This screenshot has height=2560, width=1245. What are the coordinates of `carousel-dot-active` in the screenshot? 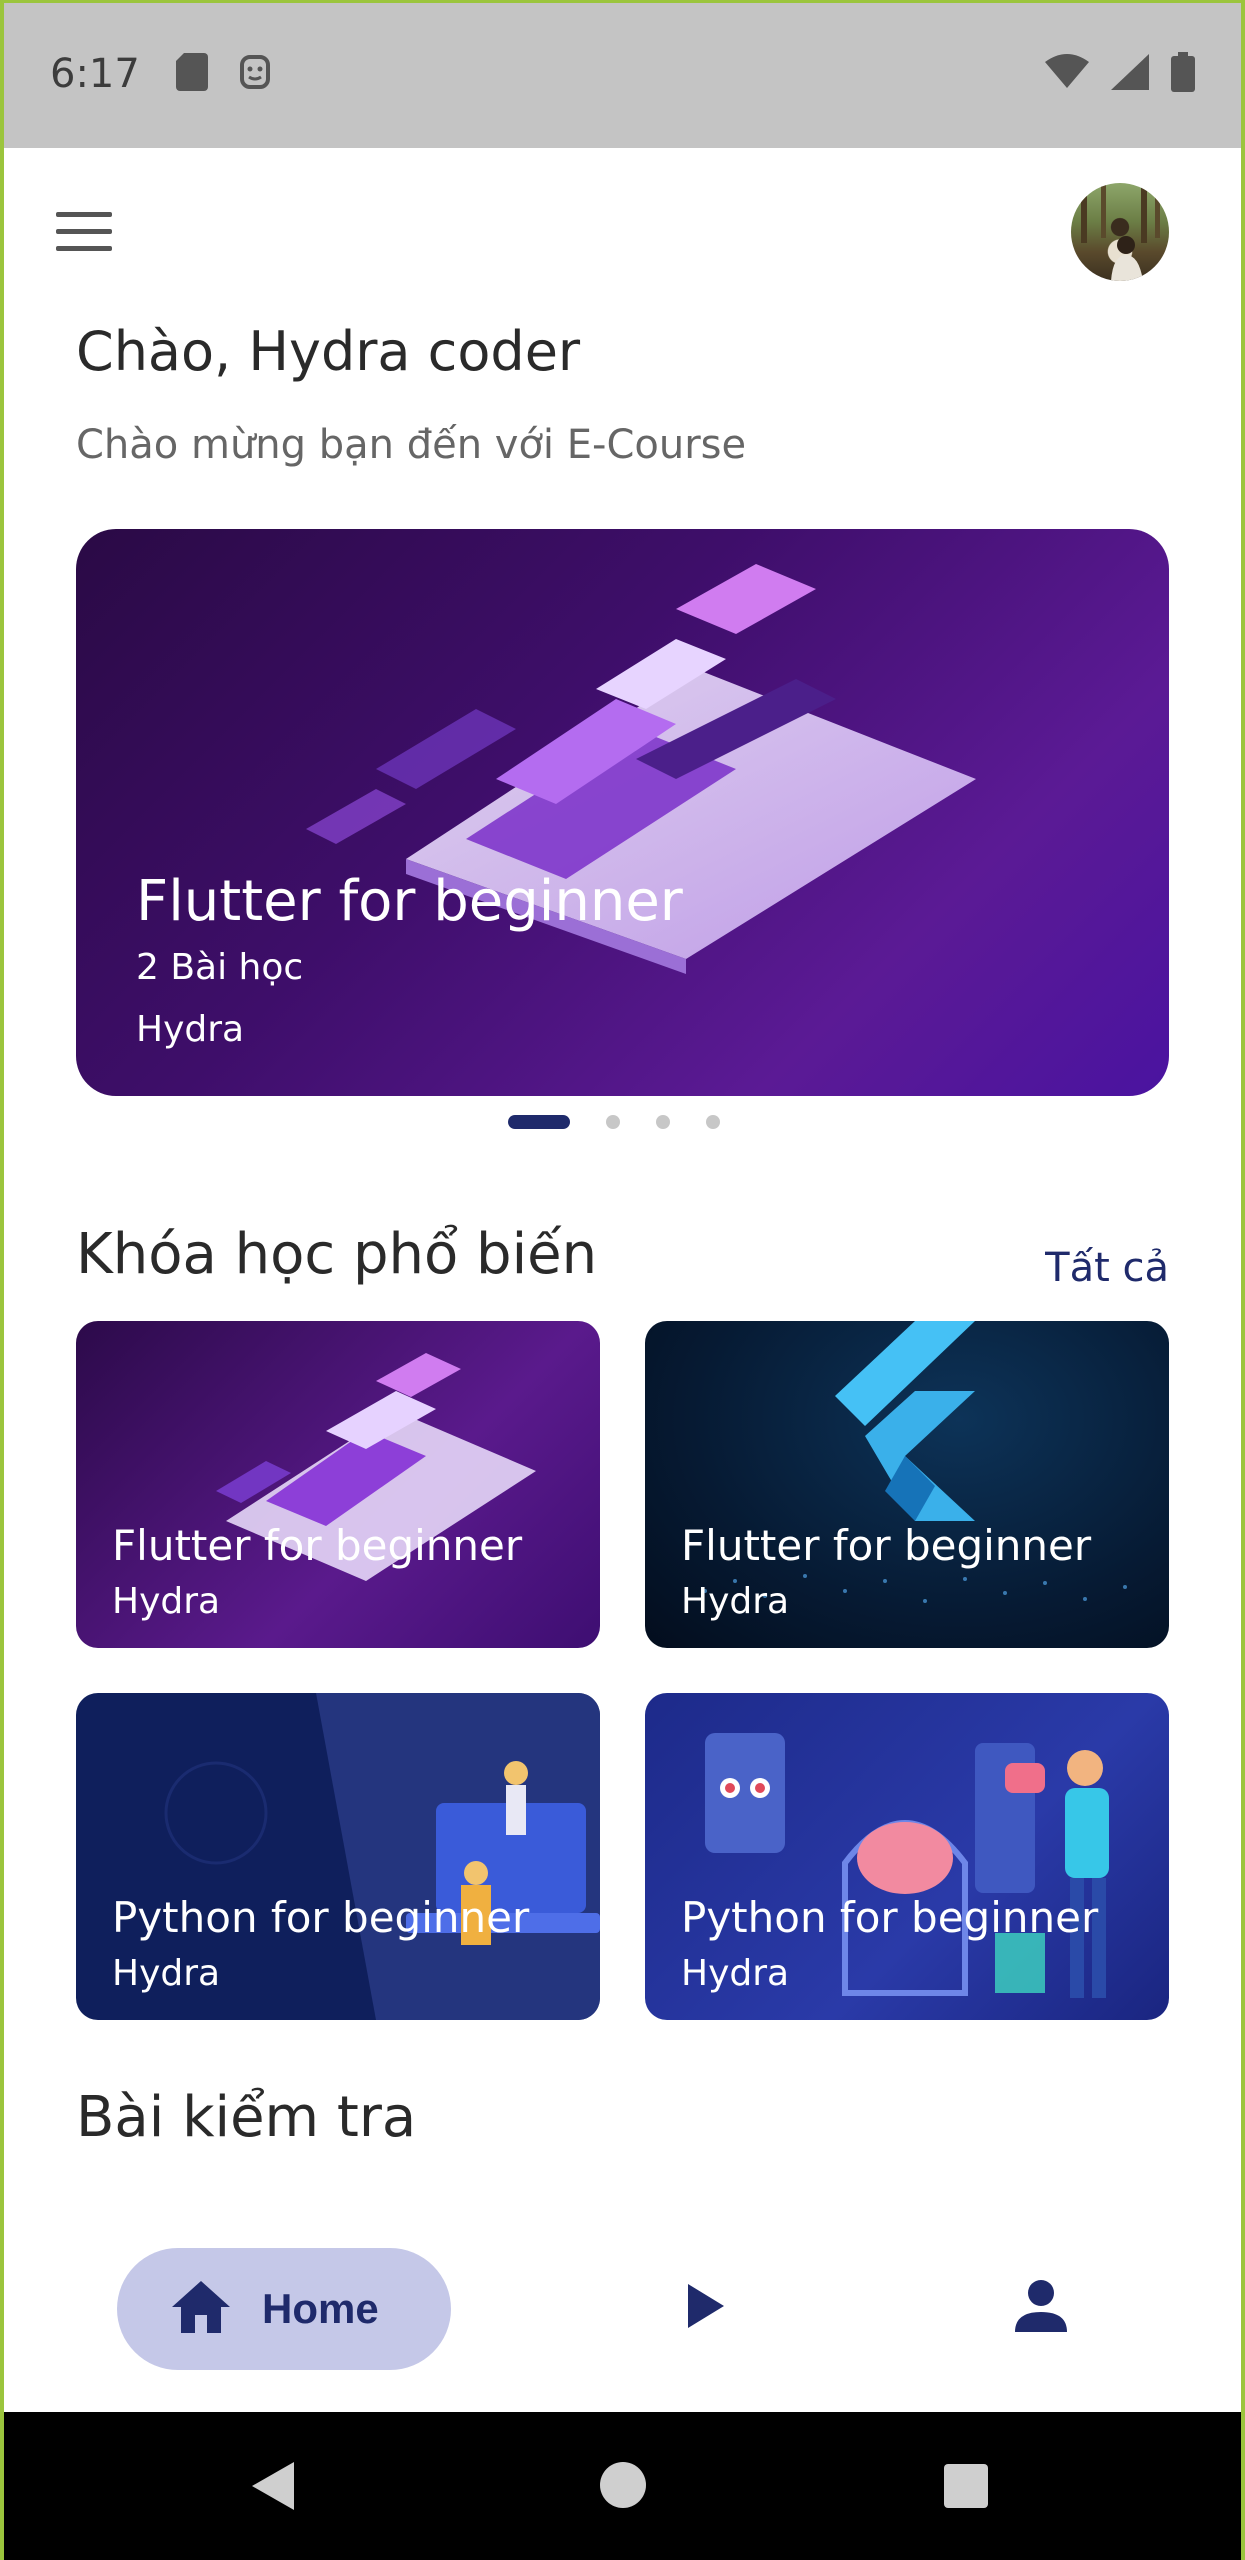 It's located at (538, 1122).